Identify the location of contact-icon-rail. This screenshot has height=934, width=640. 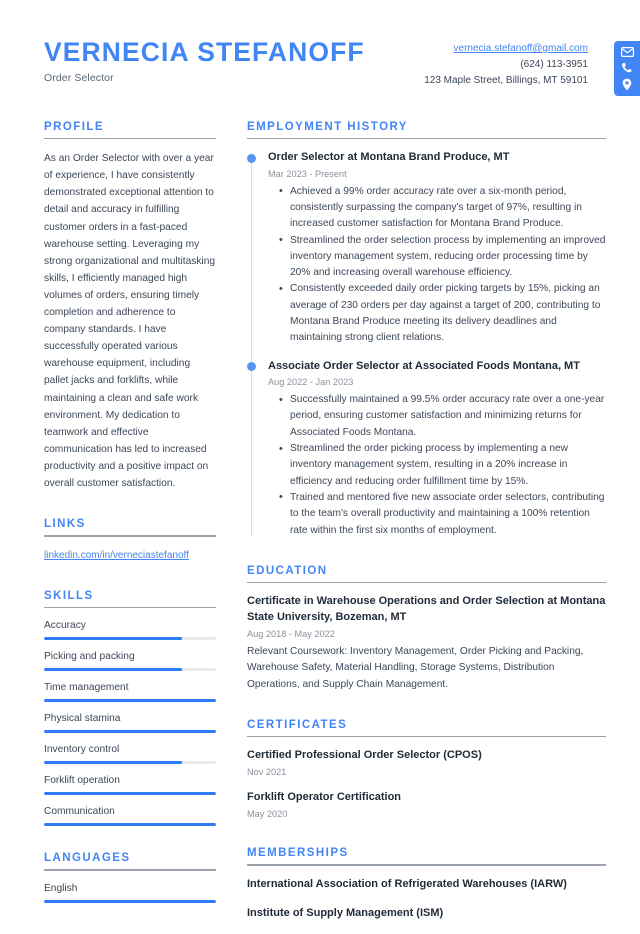
(627, 68).